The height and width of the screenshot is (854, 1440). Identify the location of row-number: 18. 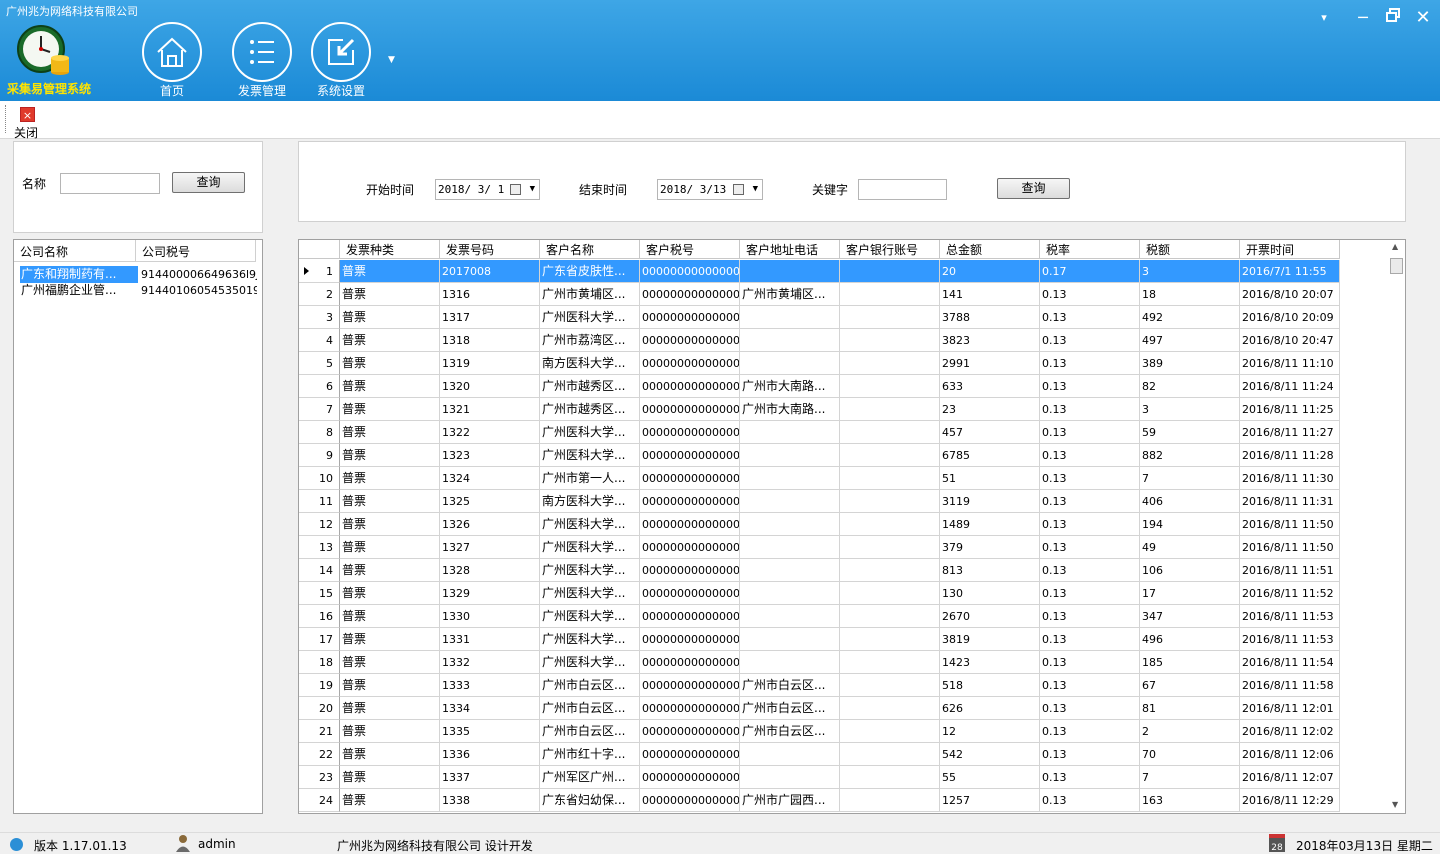
(319, 662).